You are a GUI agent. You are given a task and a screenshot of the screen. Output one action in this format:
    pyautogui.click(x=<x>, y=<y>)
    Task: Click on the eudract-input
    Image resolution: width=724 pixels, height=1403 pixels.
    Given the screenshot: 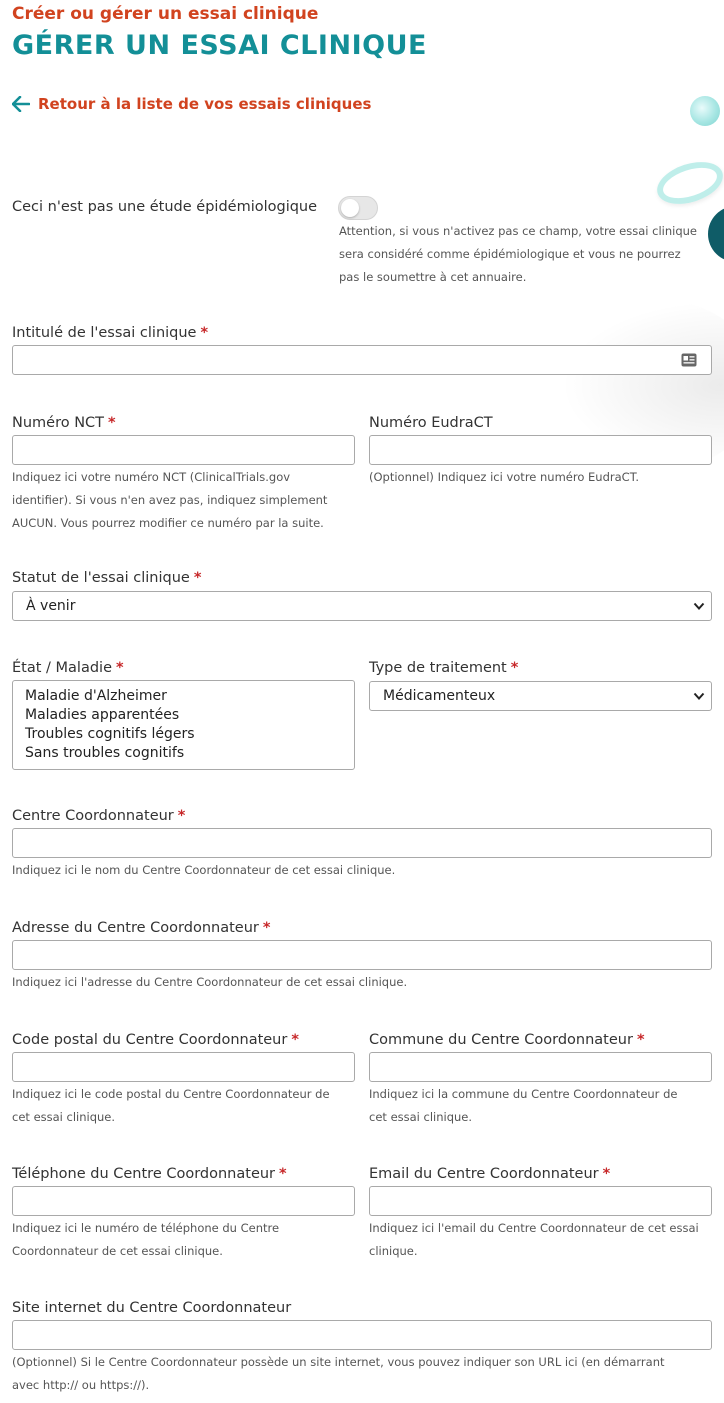 What is the action you would take?
    pyautogui.click(x=540, y=450)
    